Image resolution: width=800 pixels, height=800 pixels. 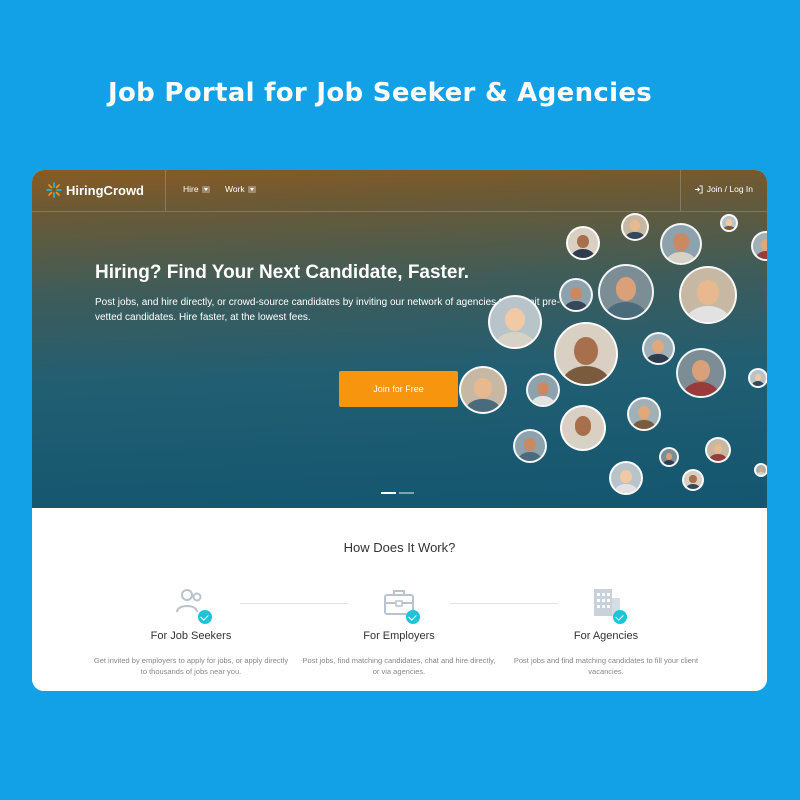 I want to click on logo-text: HiringCrowd, so click(x=105, y=190).